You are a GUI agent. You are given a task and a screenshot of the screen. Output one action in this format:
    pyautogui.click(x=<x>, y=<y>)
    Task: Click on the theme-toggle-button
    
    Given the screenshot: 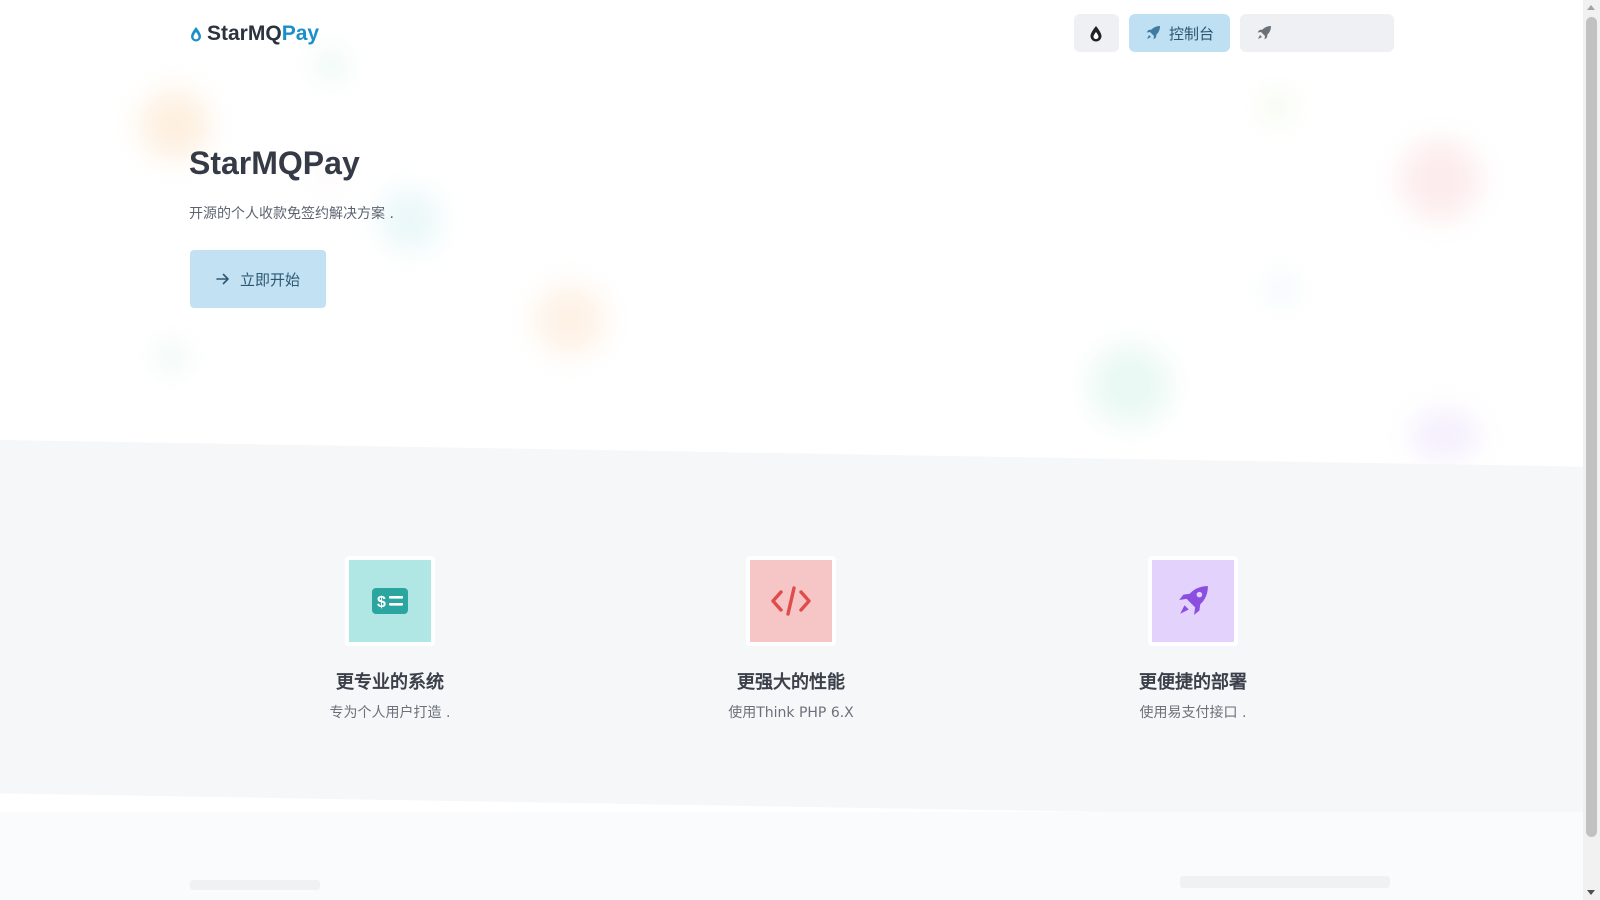 What is the action you would take?
    pyautogui.click(x=1096, y=33)
    